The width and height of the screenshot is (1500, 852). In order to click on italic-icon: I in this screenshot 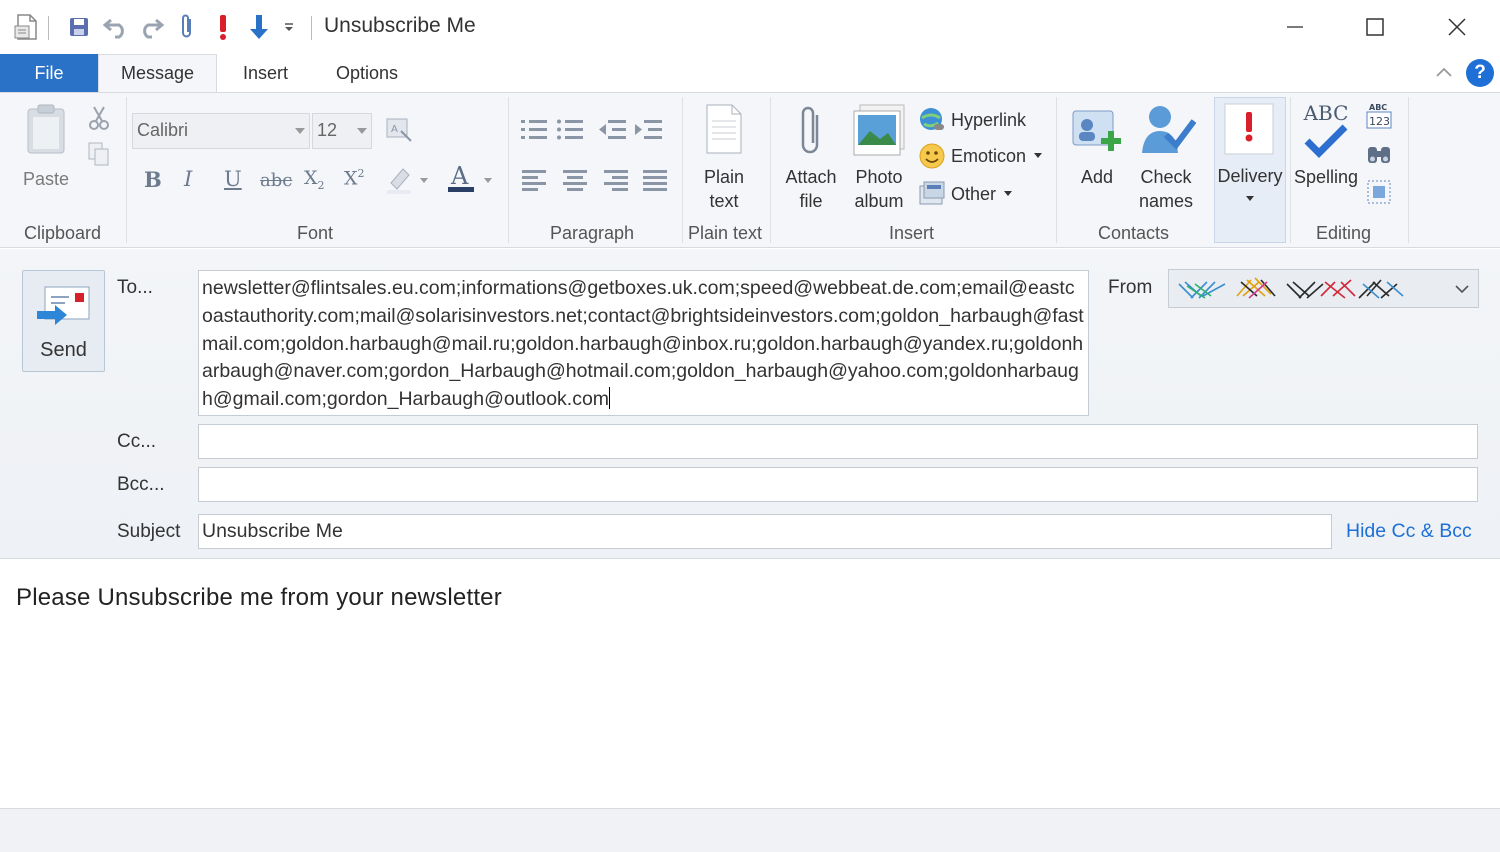, I will do `click(188, 179)`.